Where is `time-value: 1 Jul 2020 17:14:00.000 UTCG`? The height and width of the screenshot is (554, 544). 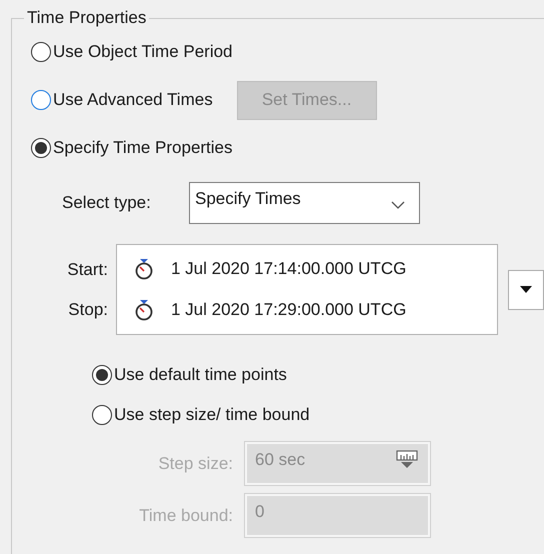 time-value: 1 Jul 2020 17:14:00.000 UTCG is located at coordinates (288, 269).